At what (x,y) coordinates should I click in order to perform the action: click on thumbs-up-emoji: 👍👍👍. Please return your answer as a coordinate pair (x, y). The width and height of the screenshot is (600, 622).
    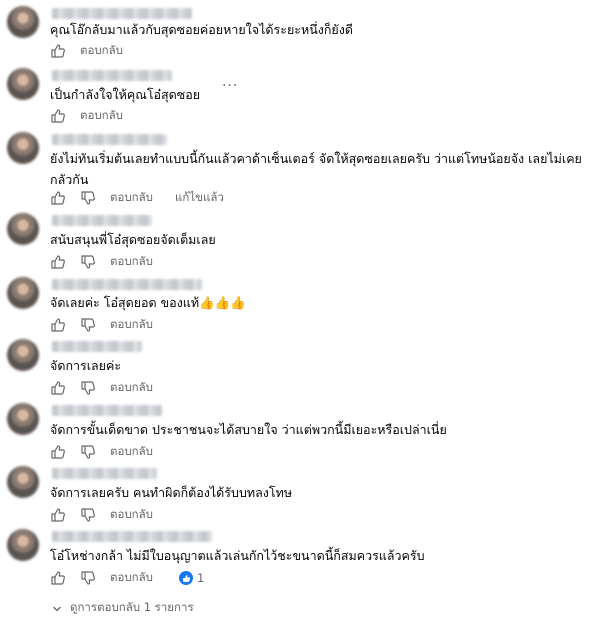
    Looking at the image, I should click on (222, 302).